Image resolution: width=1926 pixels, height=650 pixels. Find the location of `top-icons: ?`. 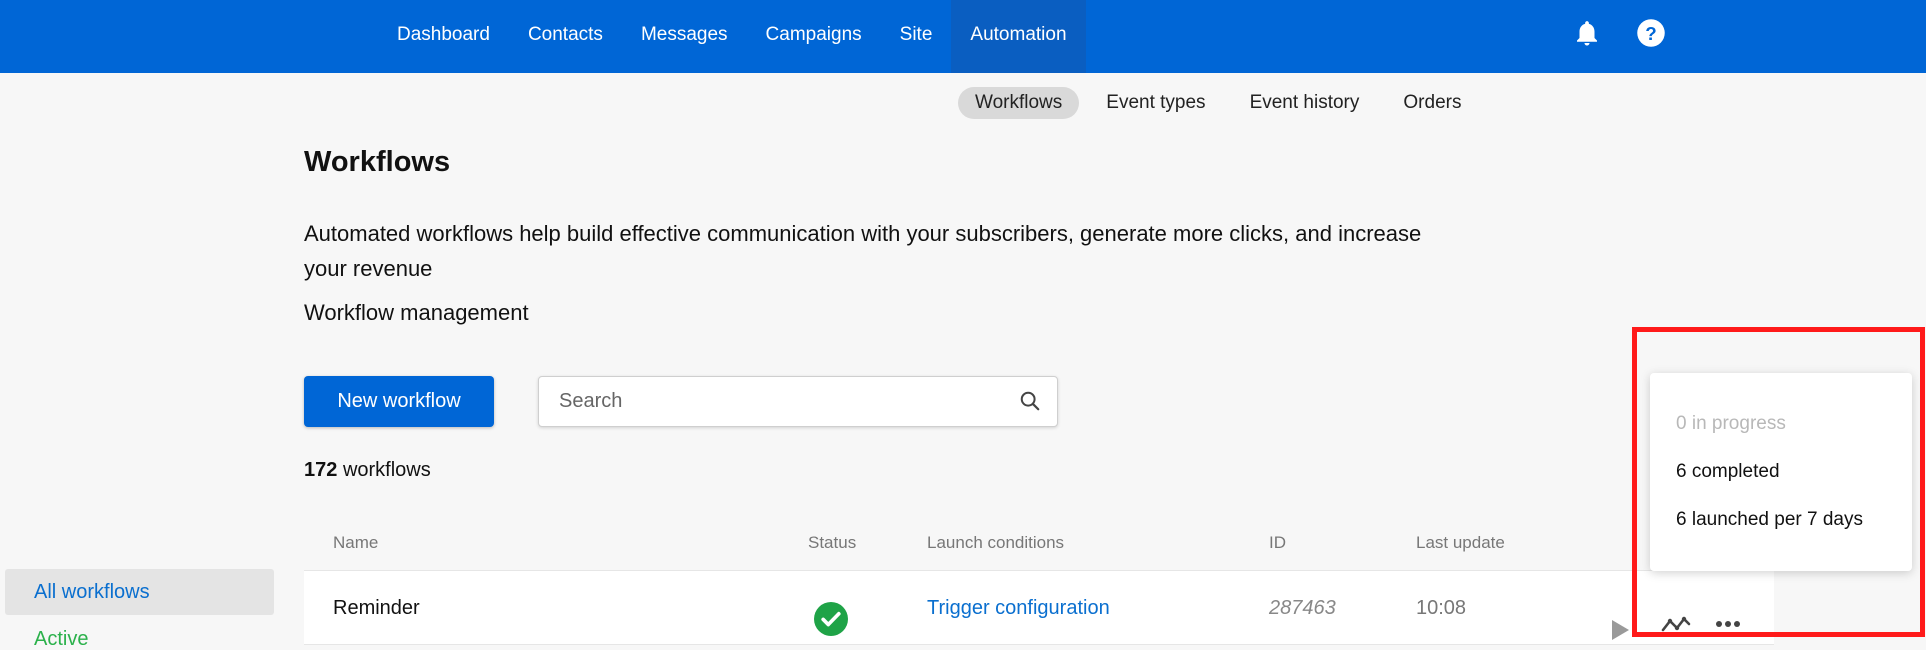

top-icons: ? is located at coordinates (1619, 33).